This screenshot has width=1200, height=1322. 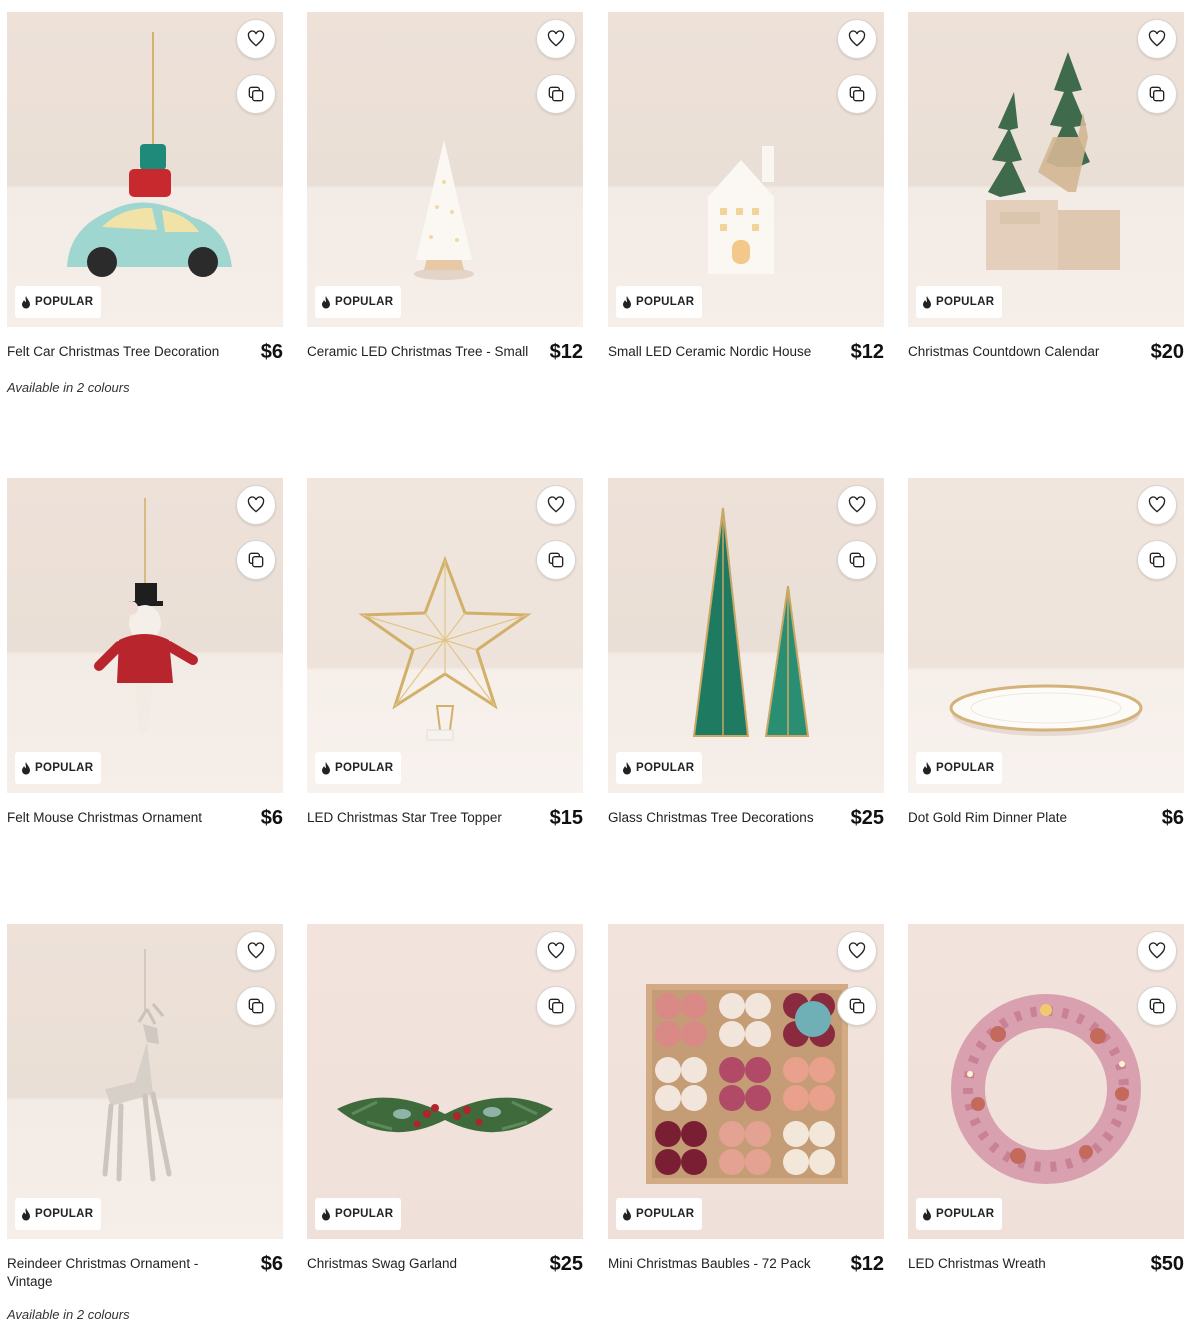 I want to click on product-name: Reindeer Christmas Ornament - Vintage, so click(x=125, y=1272).